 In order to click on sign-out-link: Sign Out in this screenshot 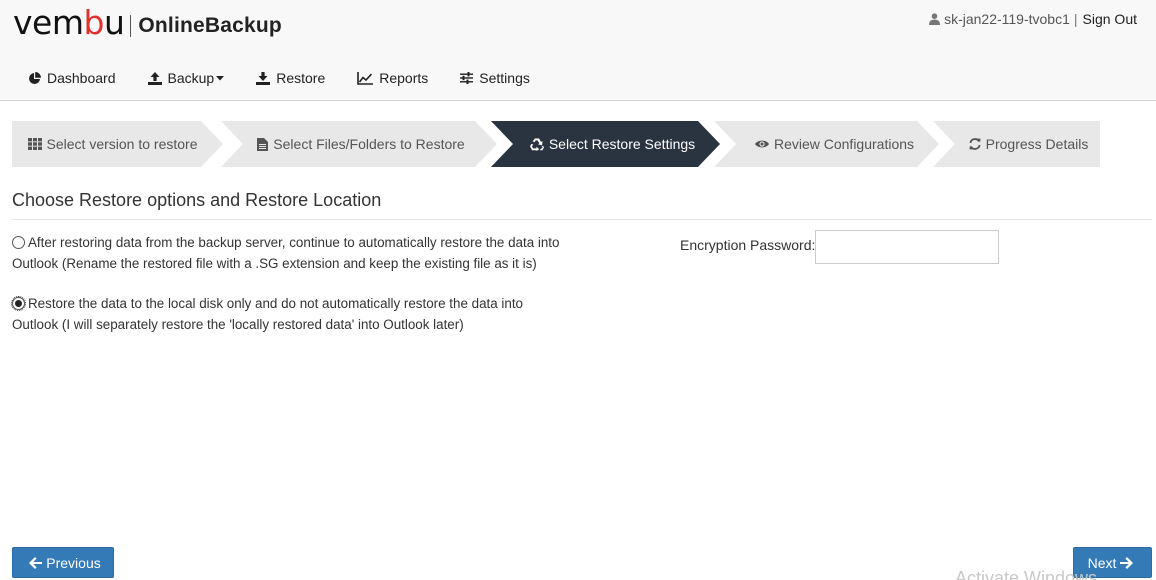, I will do `click(1110, 19)`.